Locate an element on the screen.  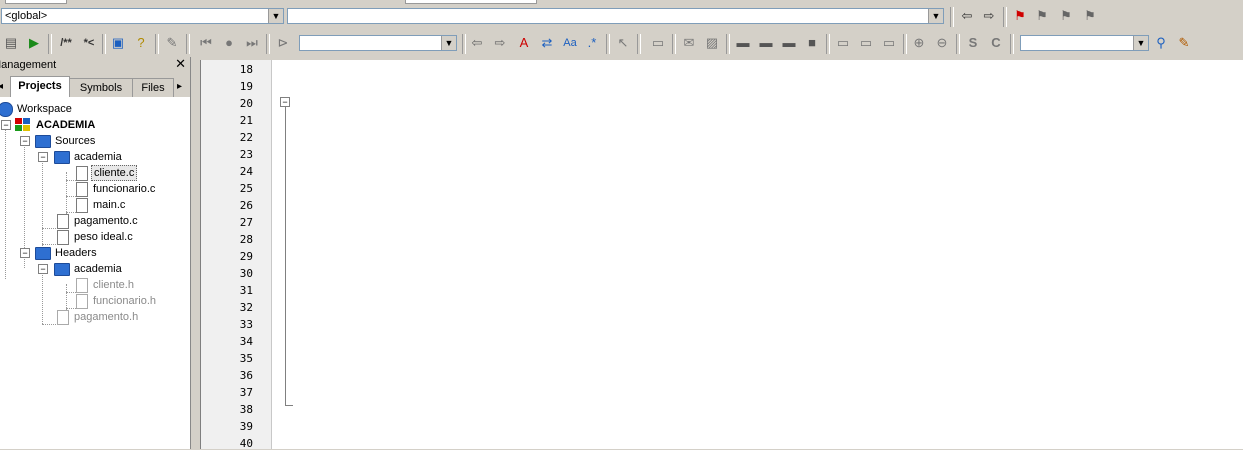
tab-symbols: Symbols is located at coordinates (101, 87).